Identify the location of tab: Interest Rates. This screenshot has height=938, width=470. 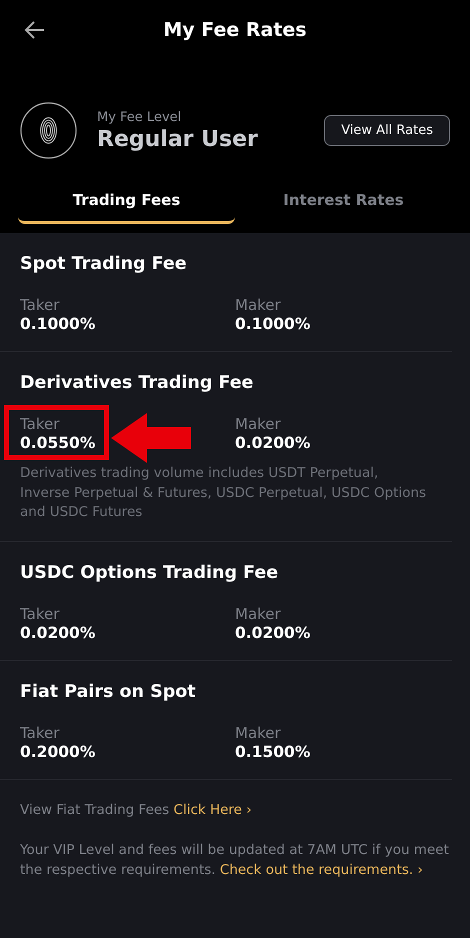
(343, 203).